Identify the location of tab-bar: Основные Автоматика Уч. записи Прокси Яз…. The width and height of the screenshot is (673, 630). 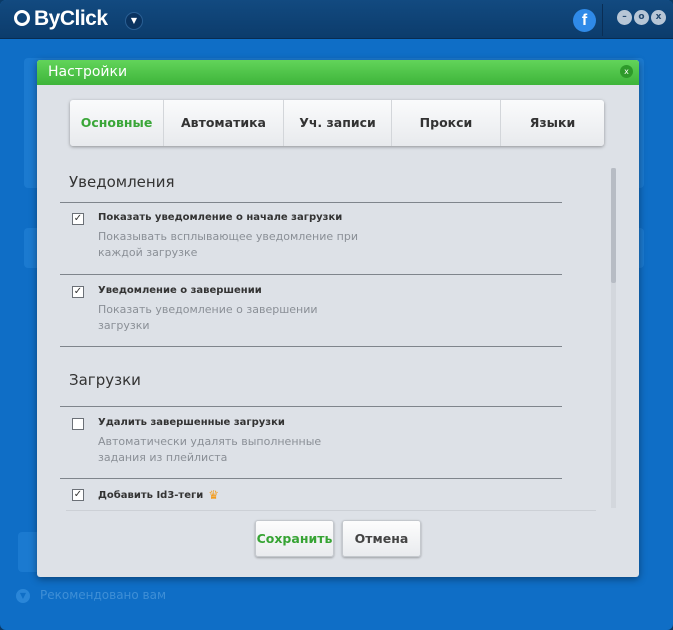
(337, 123).